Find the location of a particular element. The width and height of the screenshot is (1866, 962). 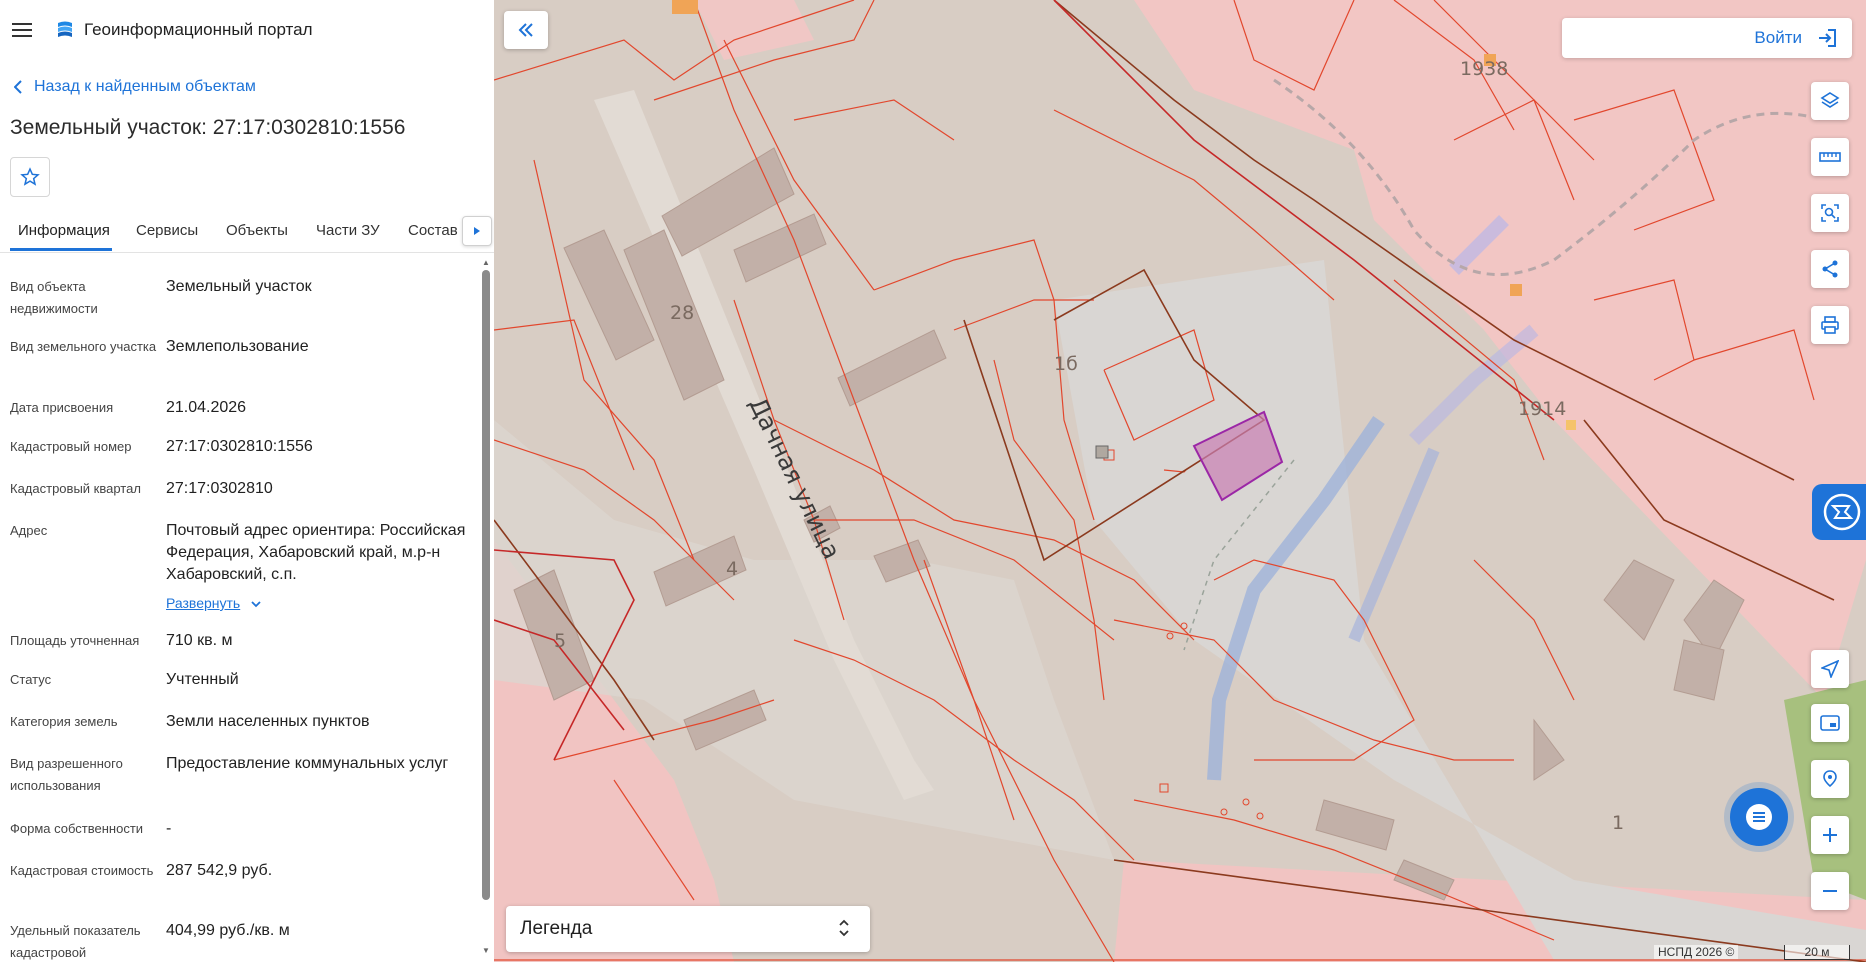

chat-icon is located at coordinates (1759, 817).